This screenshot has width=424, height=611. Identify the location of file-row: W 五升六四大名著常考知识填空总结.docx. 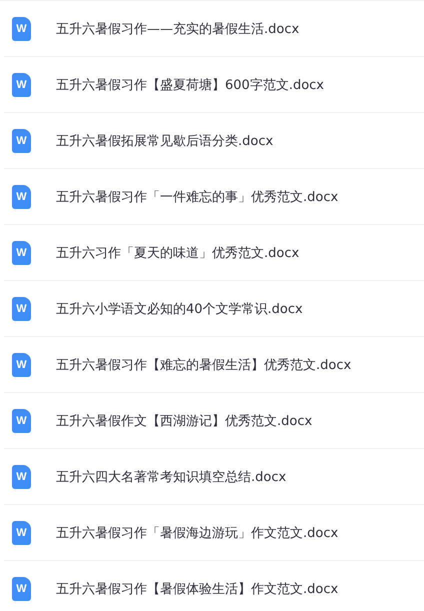
(214, 477).